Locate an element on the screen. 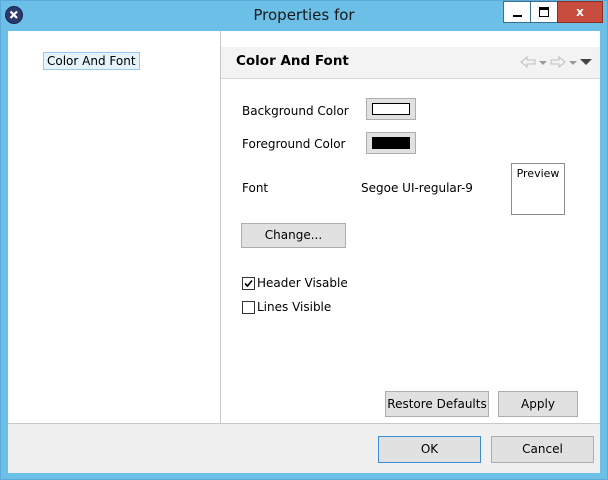 The height and width of the screenshot is (480, 608). apply-button: Apply is located at coordinates (538, 404).